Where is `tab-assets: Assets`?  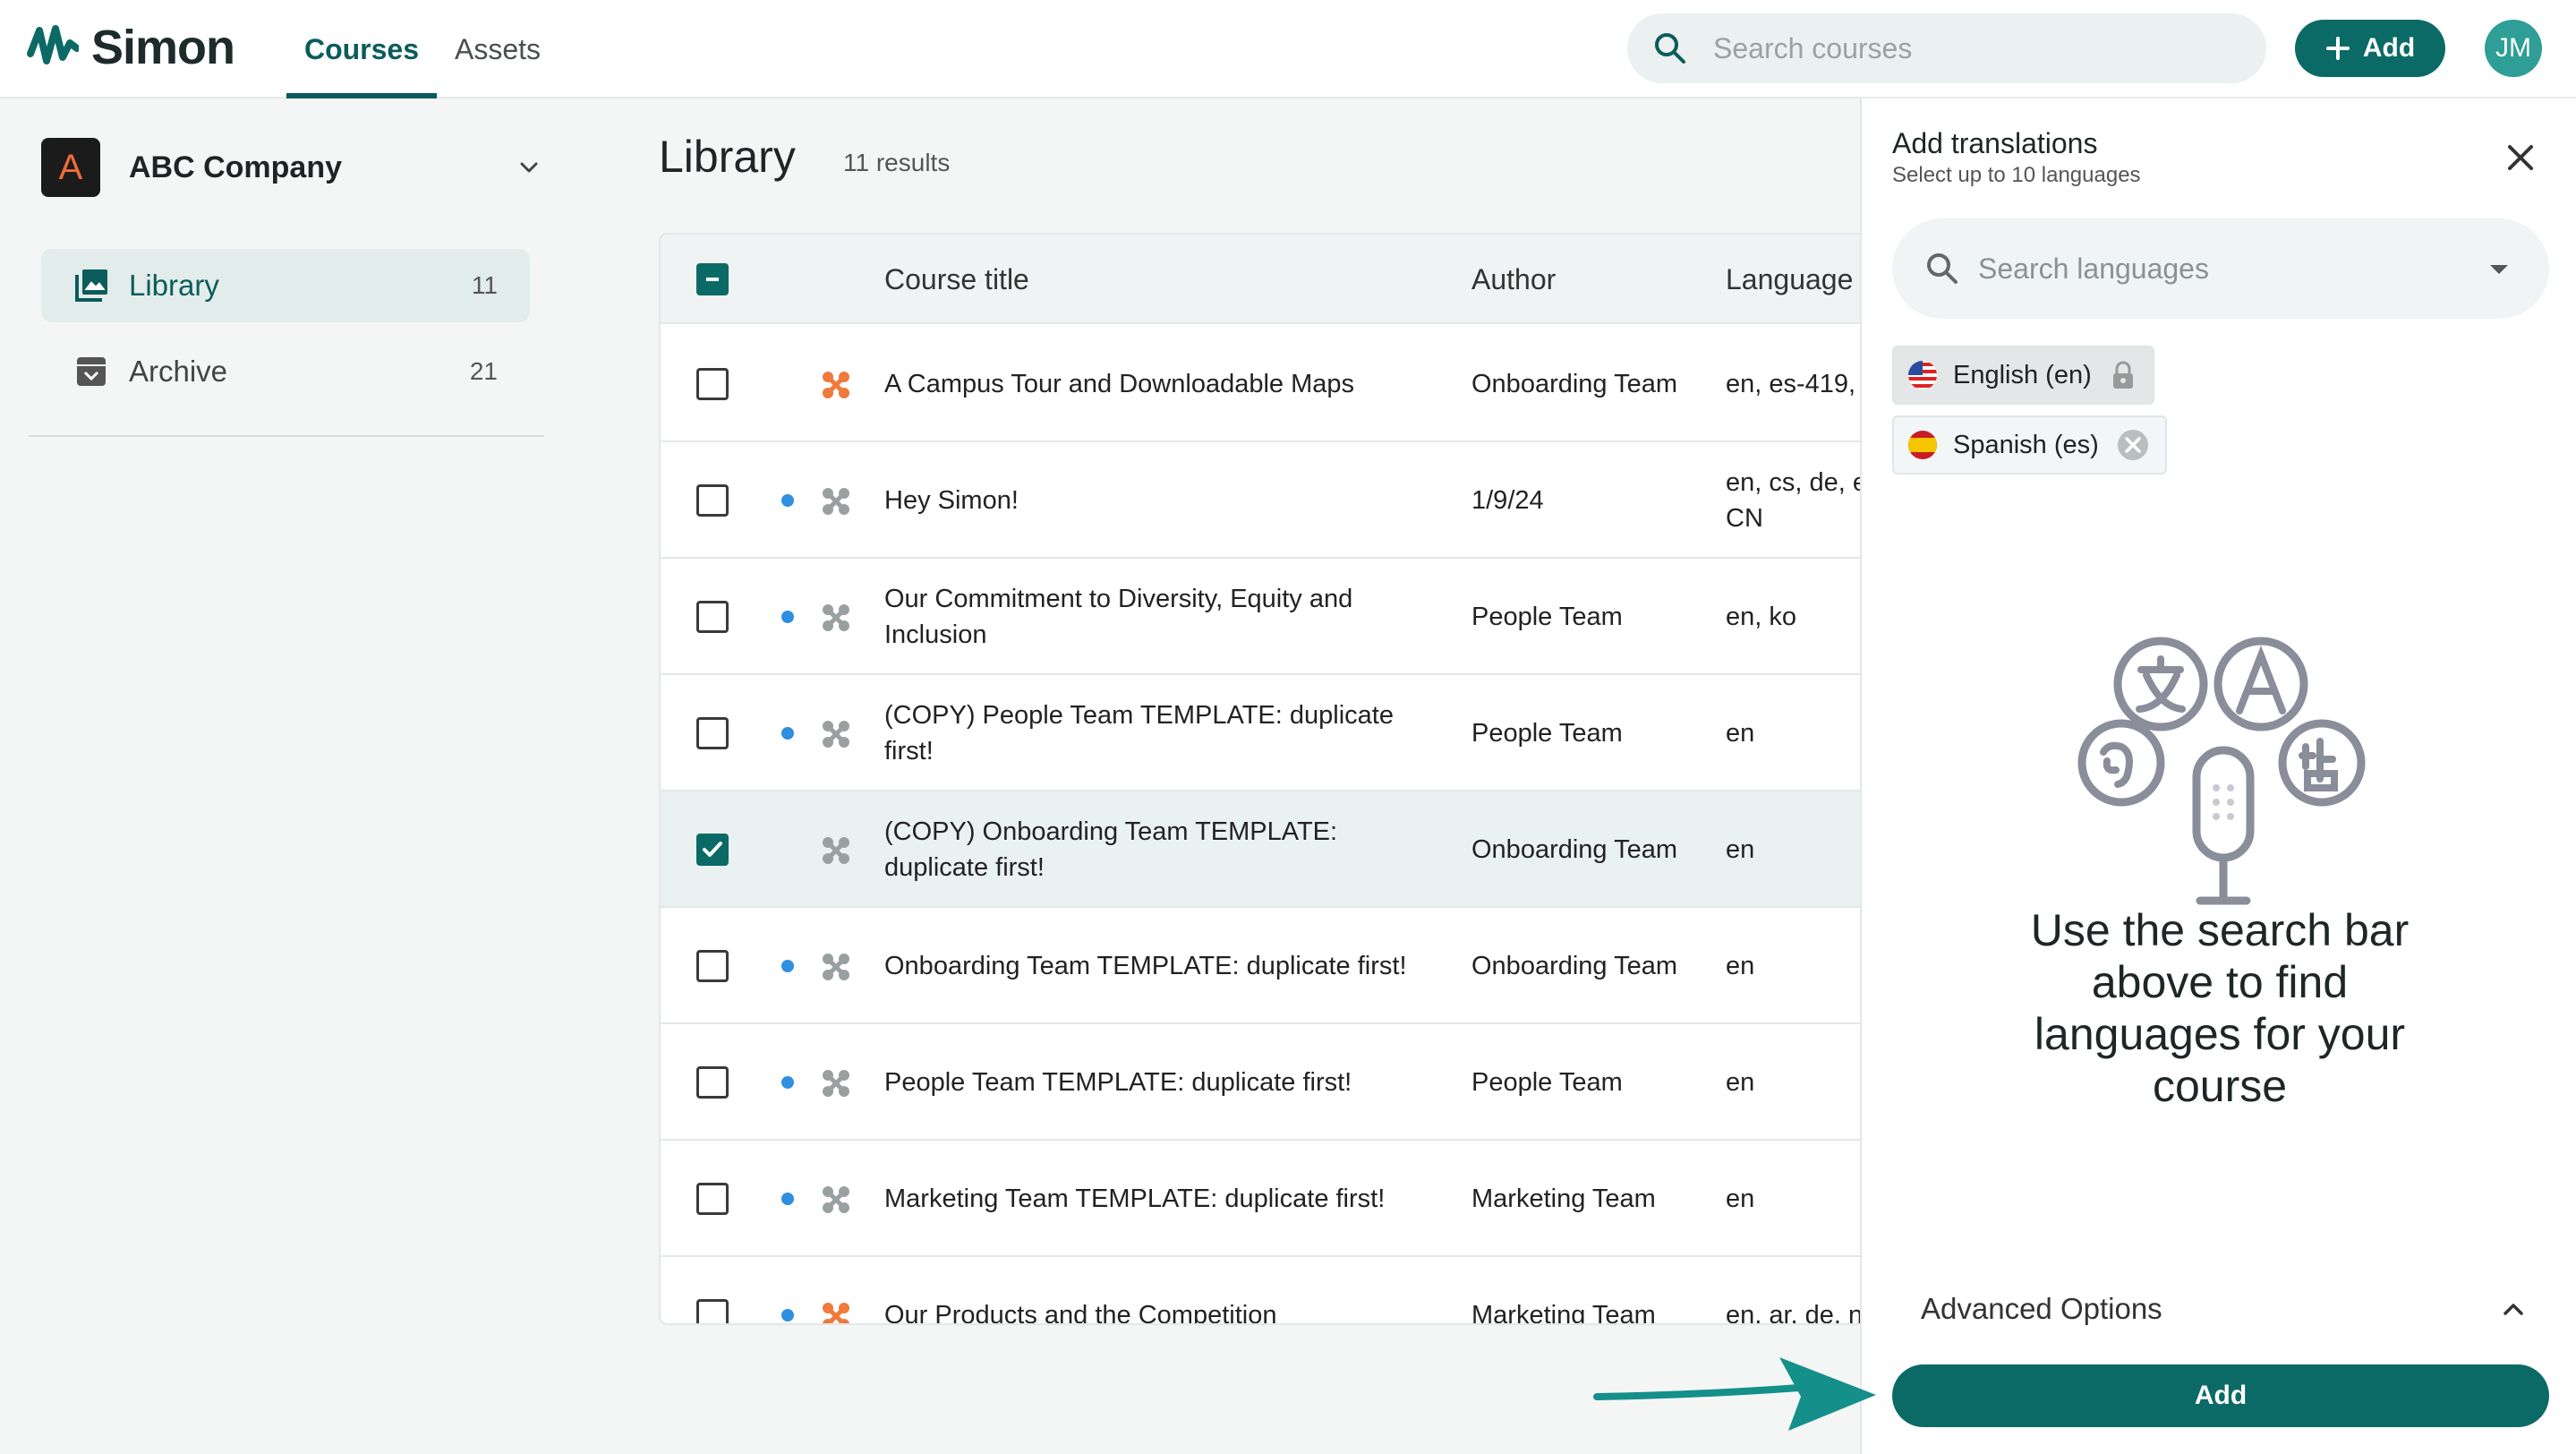
tab-assets: Assets is located at coordinates (498, 49).